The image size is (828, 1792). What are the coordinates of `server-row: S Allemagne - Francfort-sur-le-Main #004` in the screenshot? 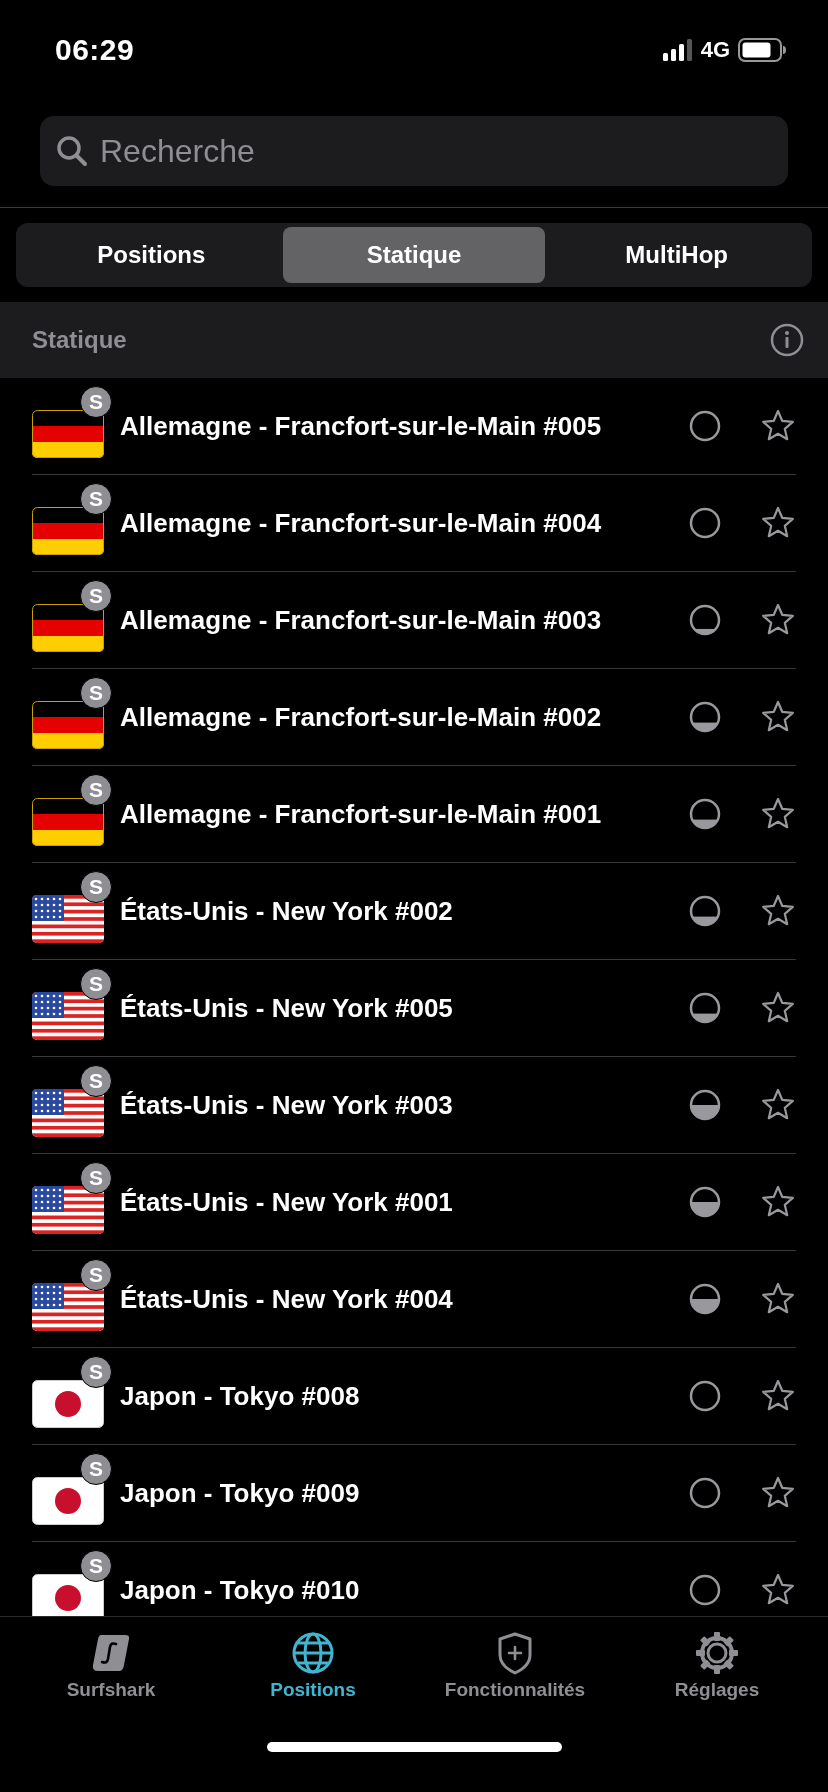 It's located at (414, 523).